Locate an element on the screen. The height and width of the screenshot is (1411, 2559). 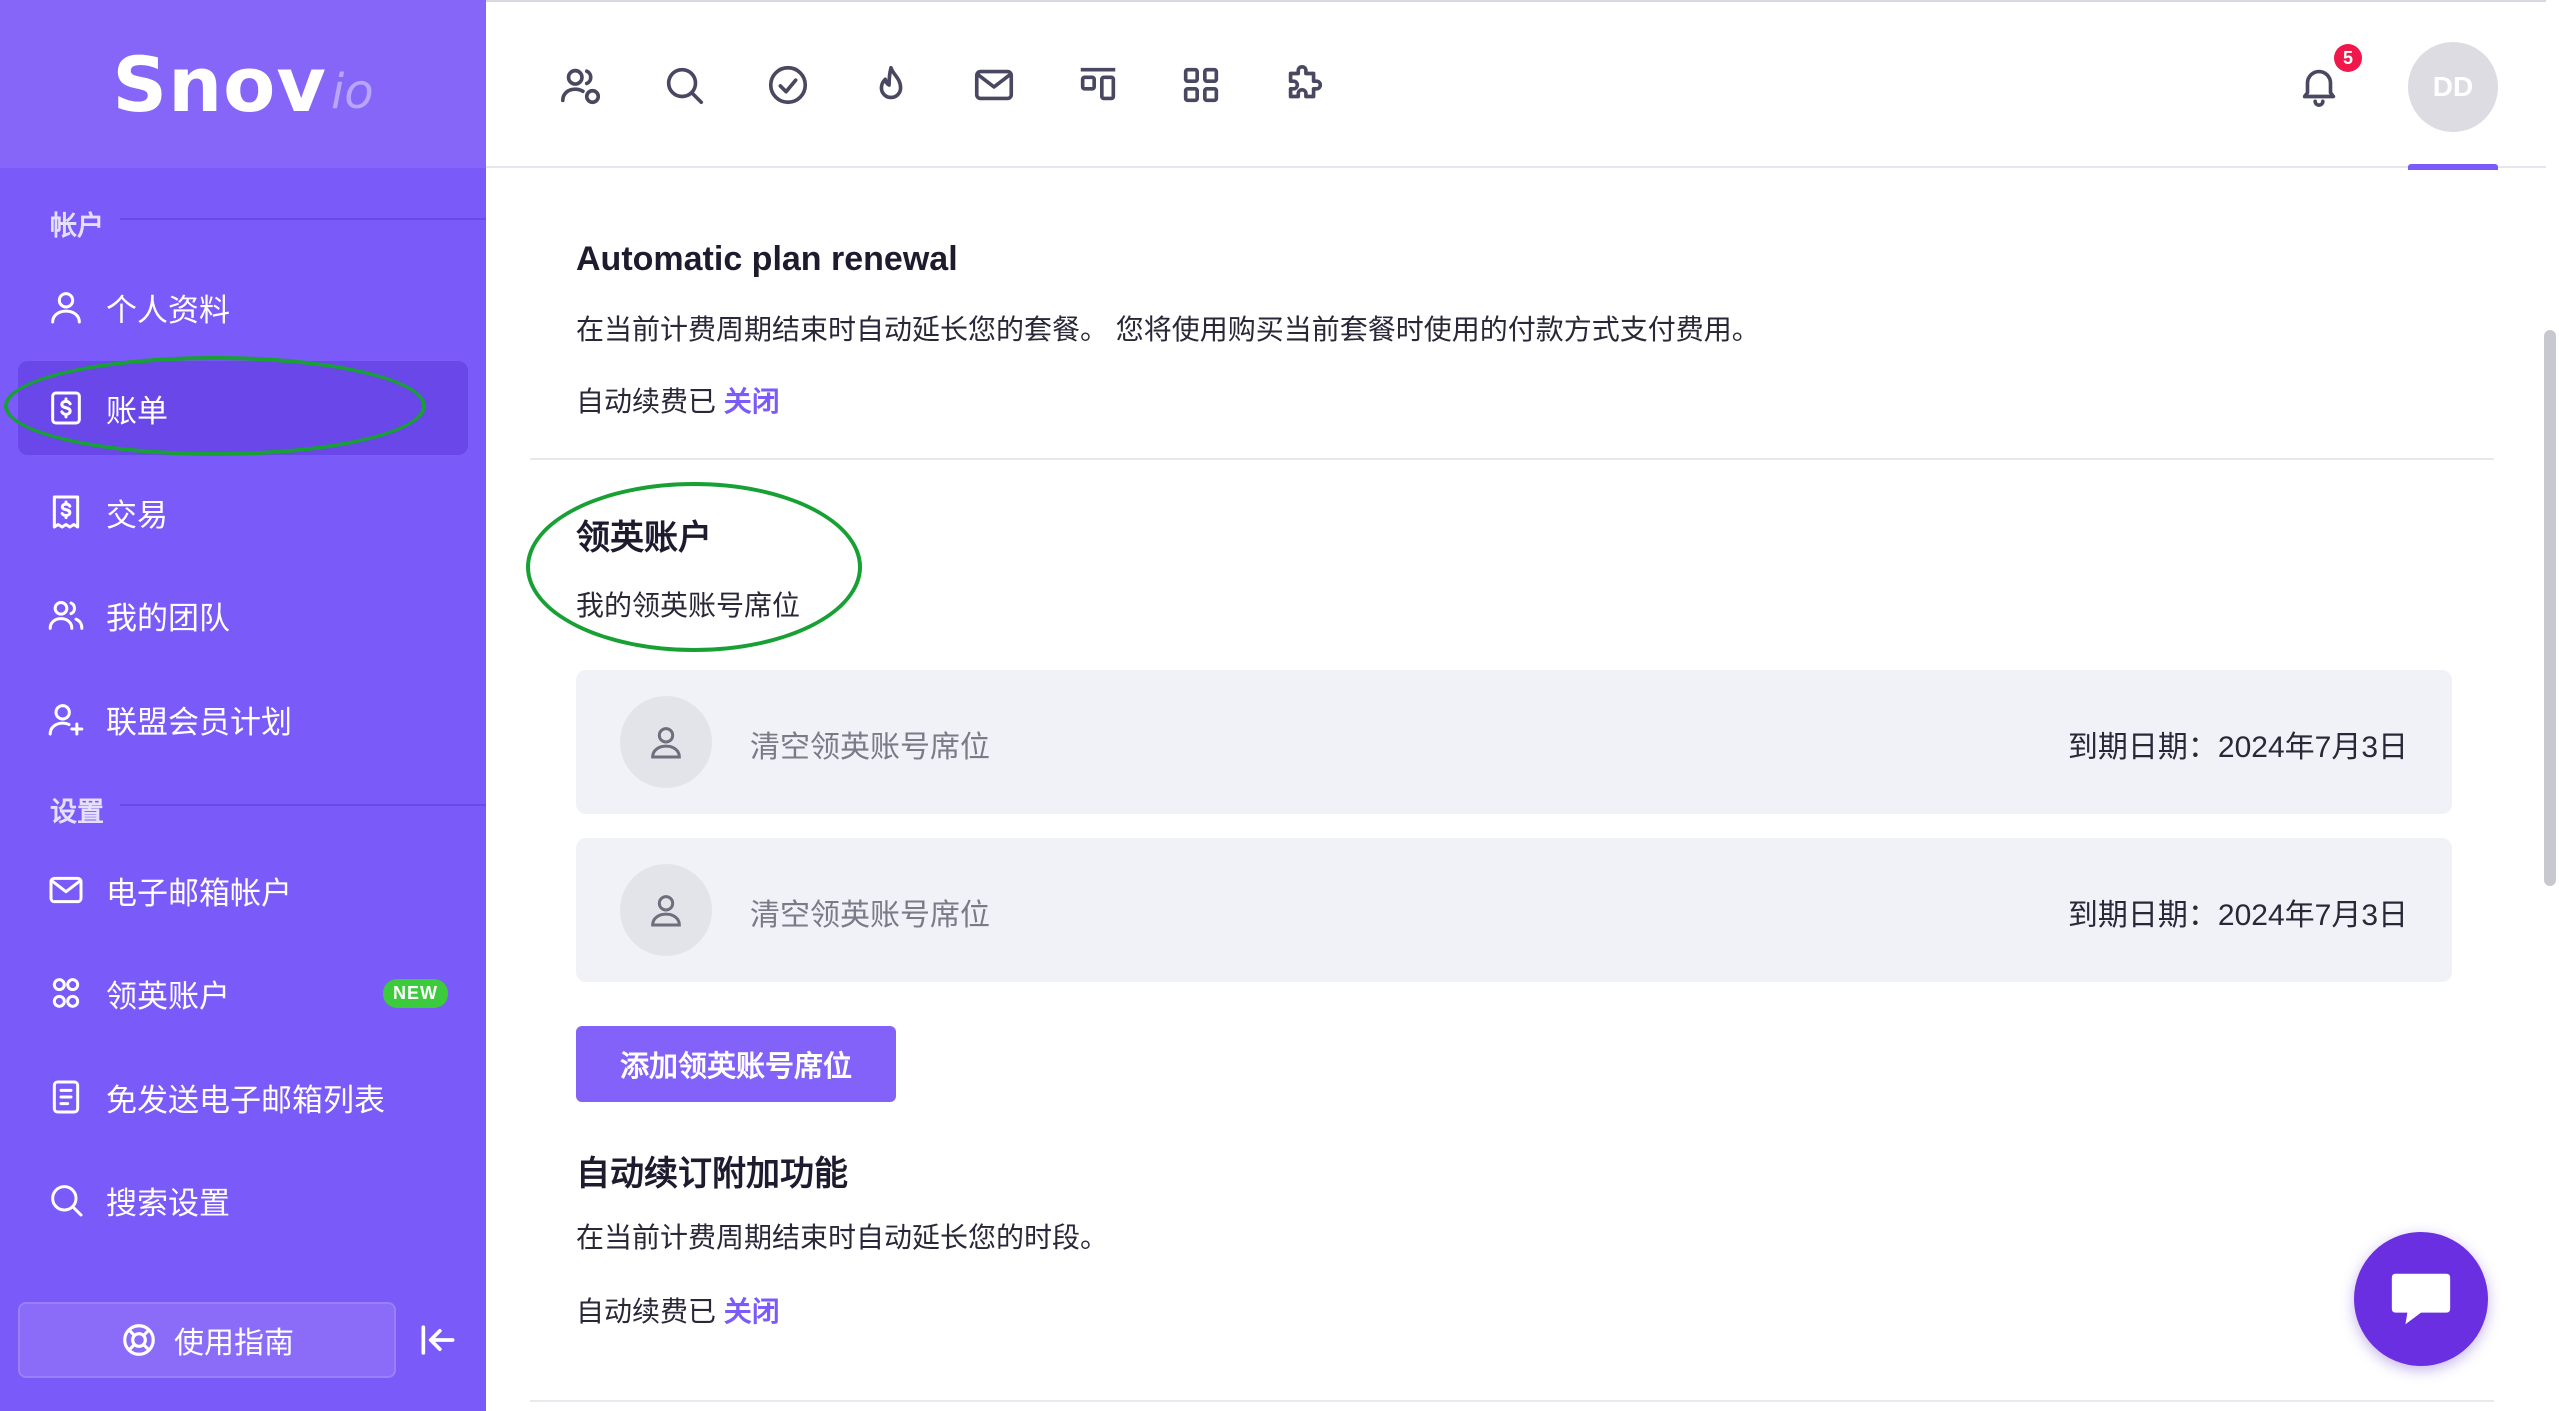
apps-icon is located at coordinates (1201, 85).